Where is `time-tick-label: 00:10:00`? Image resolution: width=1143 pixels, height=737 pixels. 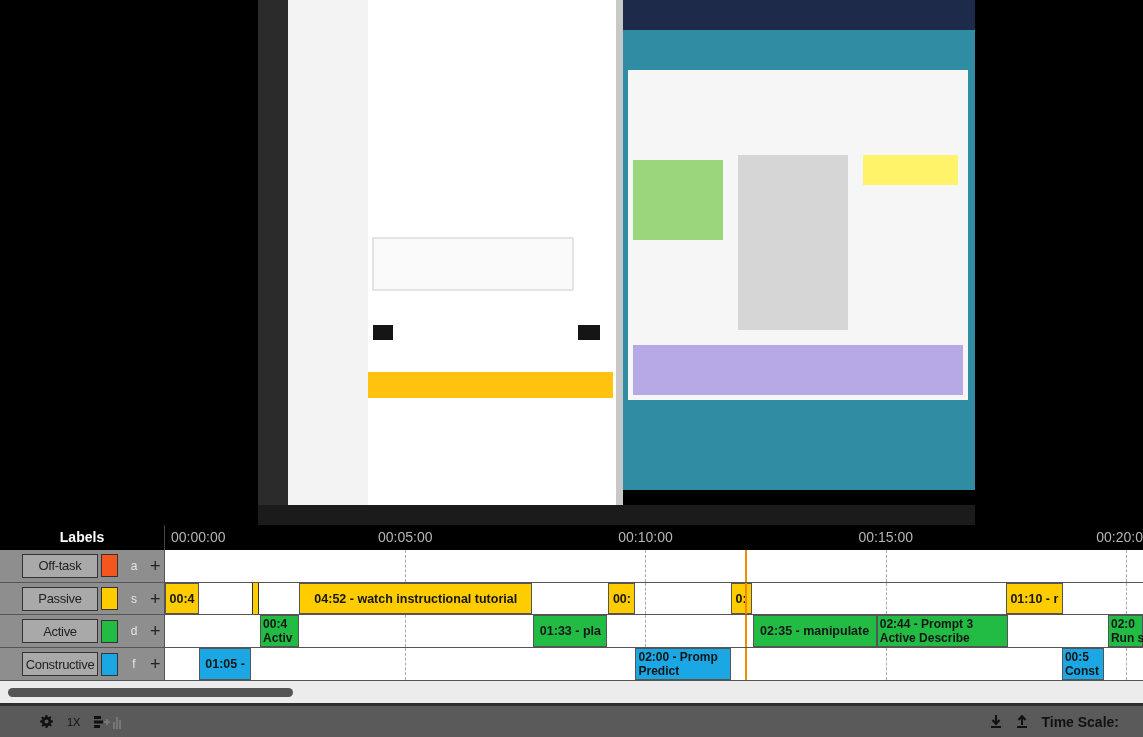
time-tick-label: 00:10:00 is located at coordinates (645, 536).